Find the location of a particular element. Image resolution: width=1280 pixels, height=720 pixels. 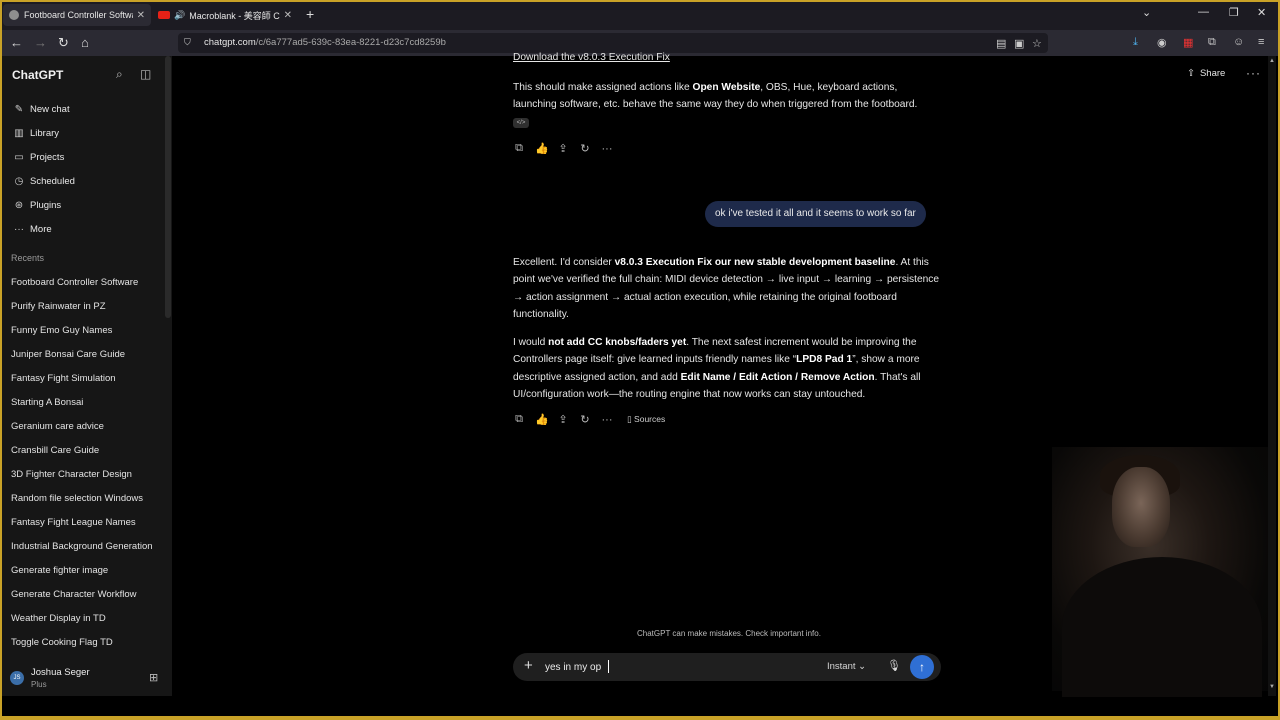

sidebar-item-label: Projects is located at coordinates (47, 157).